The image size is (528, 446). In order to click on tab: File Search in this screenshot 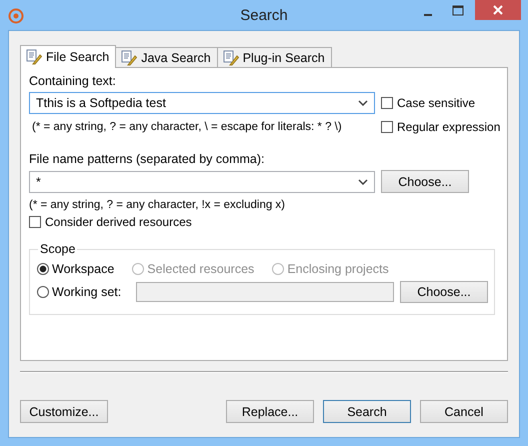, I will do `click(68, 56)`.